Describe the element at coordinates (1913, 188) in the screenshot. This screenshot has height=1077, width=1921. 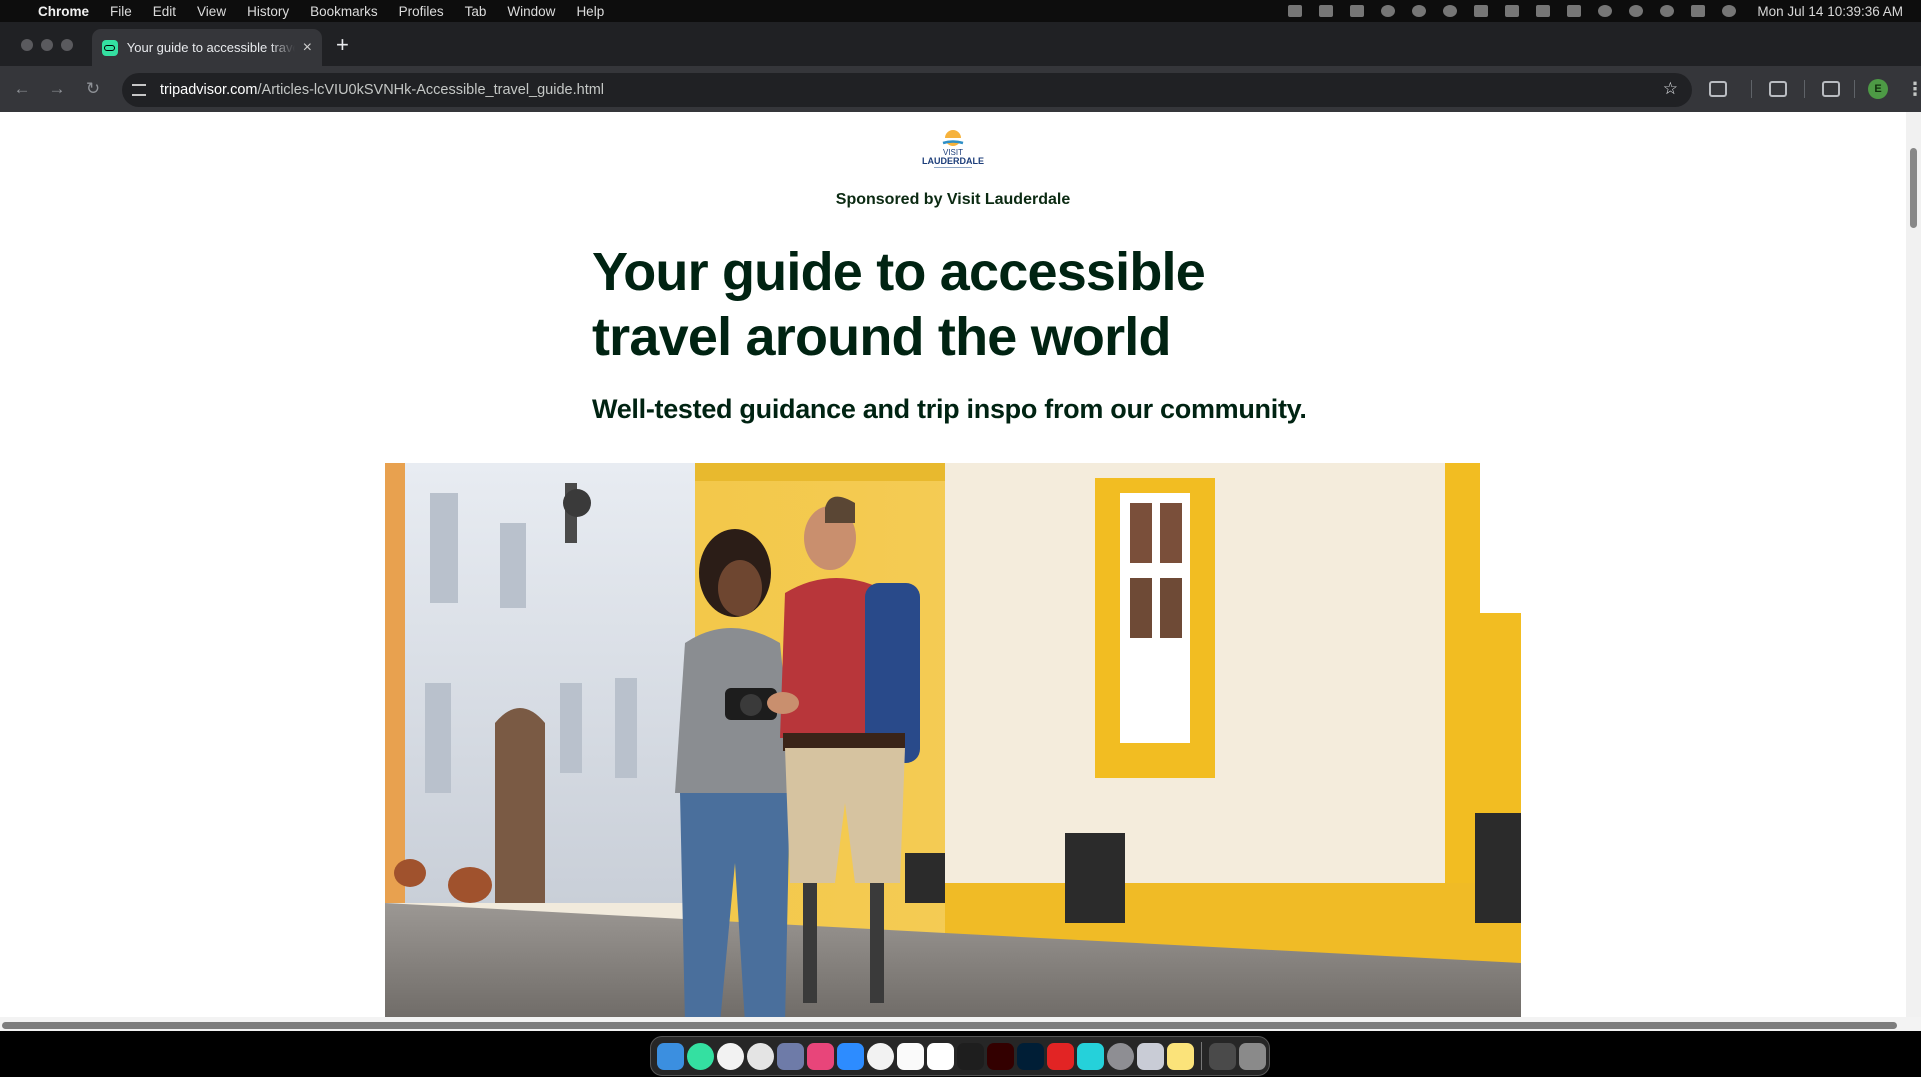
I see `vertical-scroll-thumb` at that location.